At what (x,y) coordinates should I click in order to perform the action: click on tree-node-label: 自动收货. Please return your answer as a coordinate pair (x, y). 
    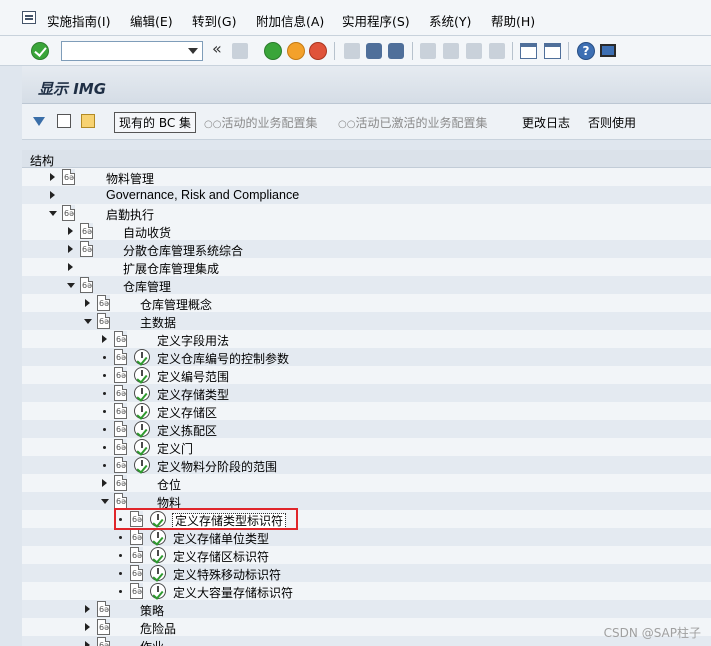
    Looking at the image, I should click on (147, 232).